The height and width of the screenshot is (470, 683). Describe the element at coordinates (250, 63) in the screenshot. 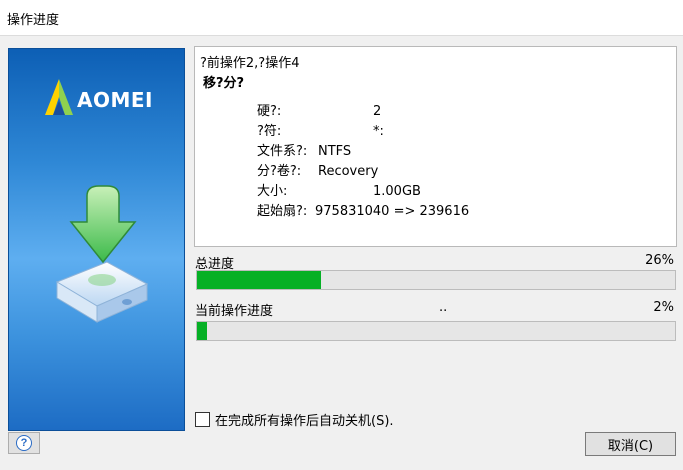

I see `operation-count-text: ?前操作2,?操作4` at that location.